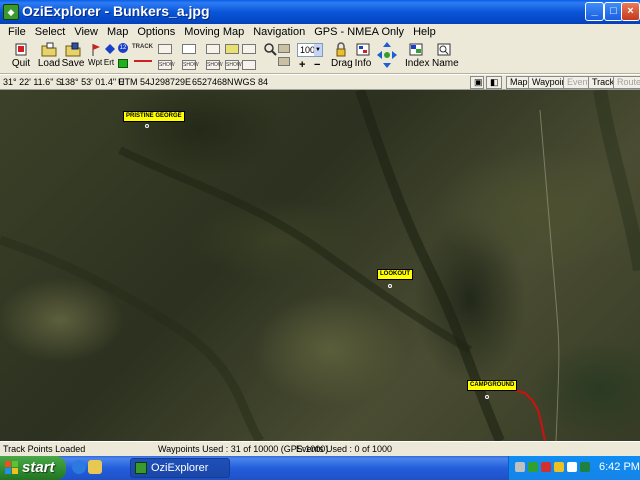 This screenshot has width=640, height=480. I want to click on move-arrows-icon, so click(387, 55).